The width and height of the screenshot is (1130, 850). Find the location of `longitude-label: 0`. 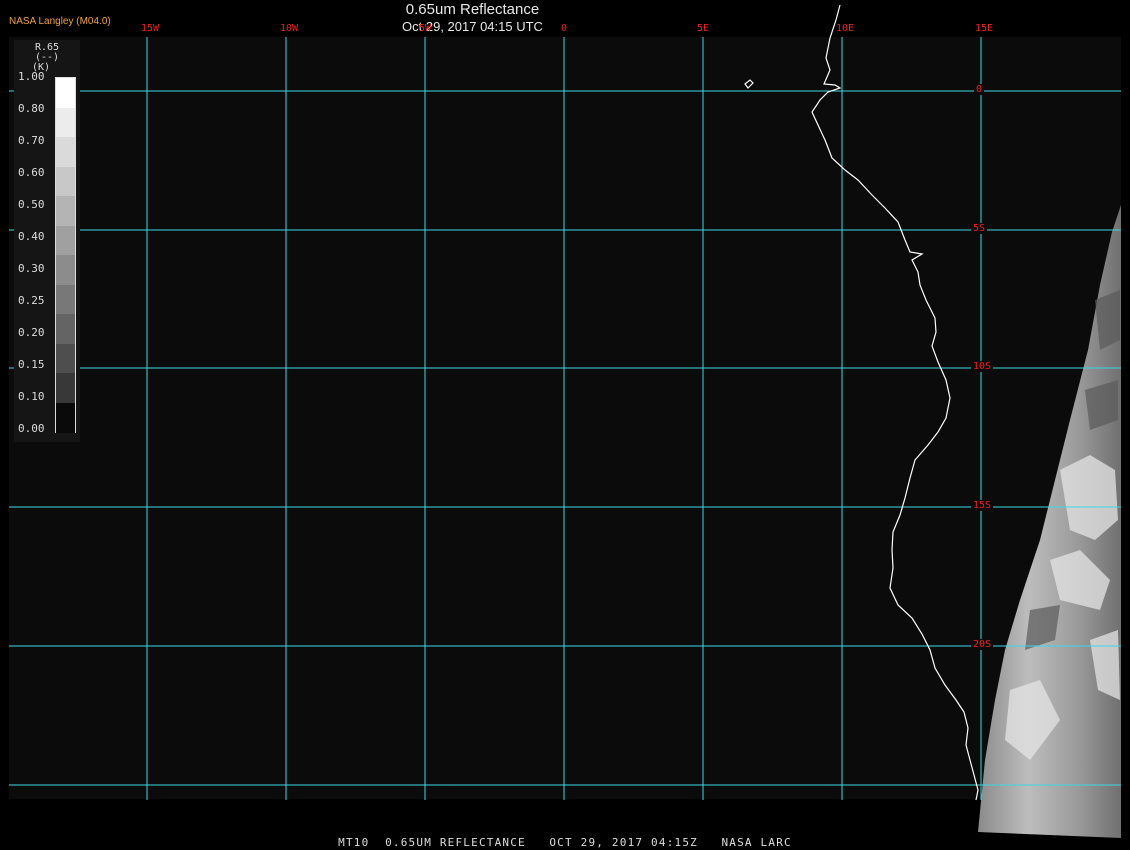

longitude-label: 0 is located at coordinates (564, 28).